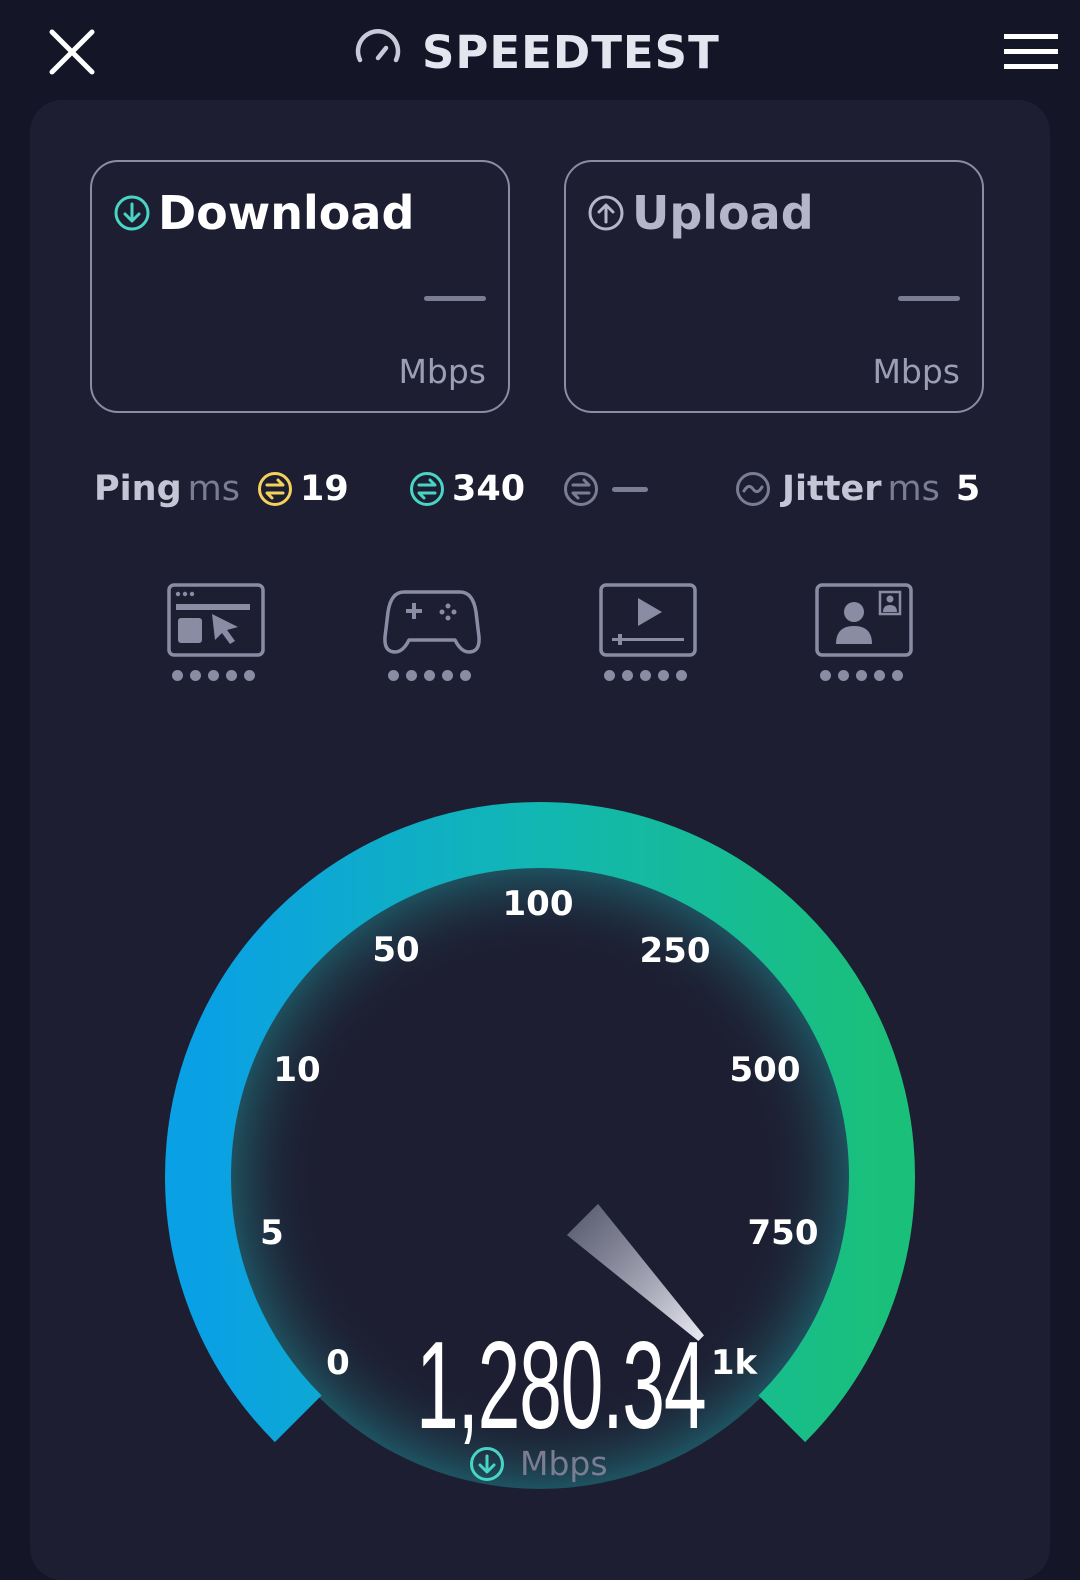 This screenshot has height=1580, width=1080. I want to click on close-icon, so click(72, 52).